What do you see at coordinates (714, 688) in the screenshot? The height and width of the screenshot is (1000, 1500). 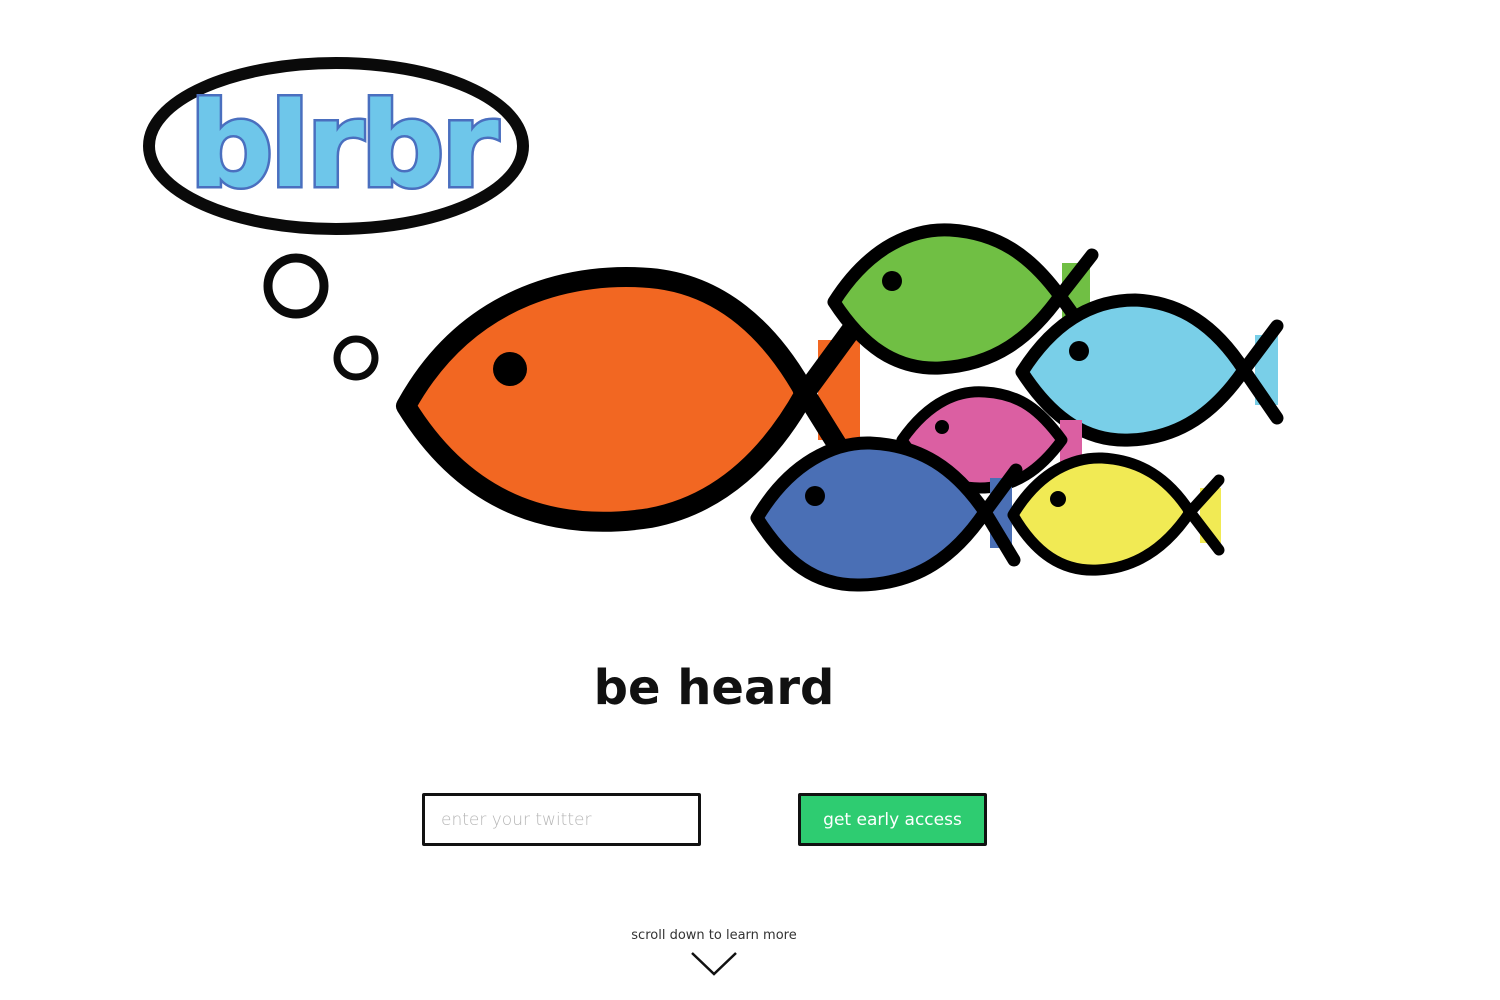 I see `tagline: be heard` at bounding box center [714, 688].